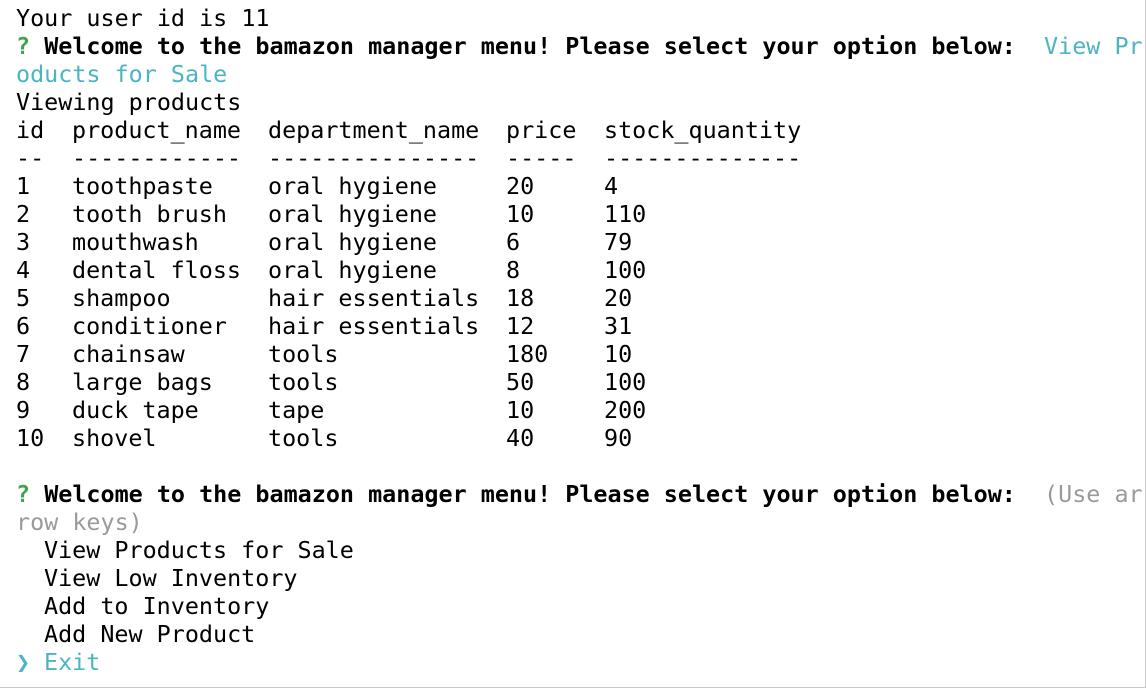  What do you see at coordinates (149, 326) in the screenshot?
I see `cell-product-name: conditioner` at bounding box center [149, 326].